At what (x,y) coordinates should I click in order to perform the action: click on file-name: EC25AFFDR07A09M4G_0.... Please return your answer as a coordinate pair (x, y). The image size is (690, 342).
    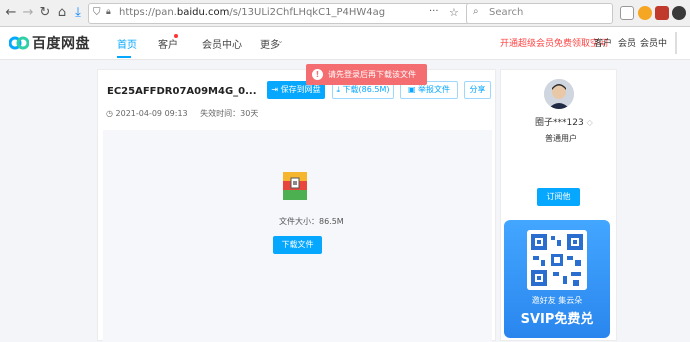
    Looking at the image, I should click on (182, 91).